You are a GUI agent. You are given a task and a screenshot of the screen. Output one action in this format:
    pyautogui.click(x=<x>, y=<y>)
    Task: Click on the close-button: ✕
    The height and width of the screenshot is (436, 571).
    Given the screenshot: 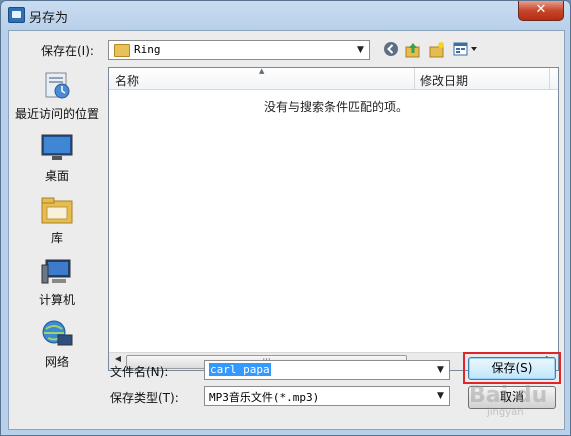 What is the action you would take?
    pyautogui.click(x=541, y=11)
    